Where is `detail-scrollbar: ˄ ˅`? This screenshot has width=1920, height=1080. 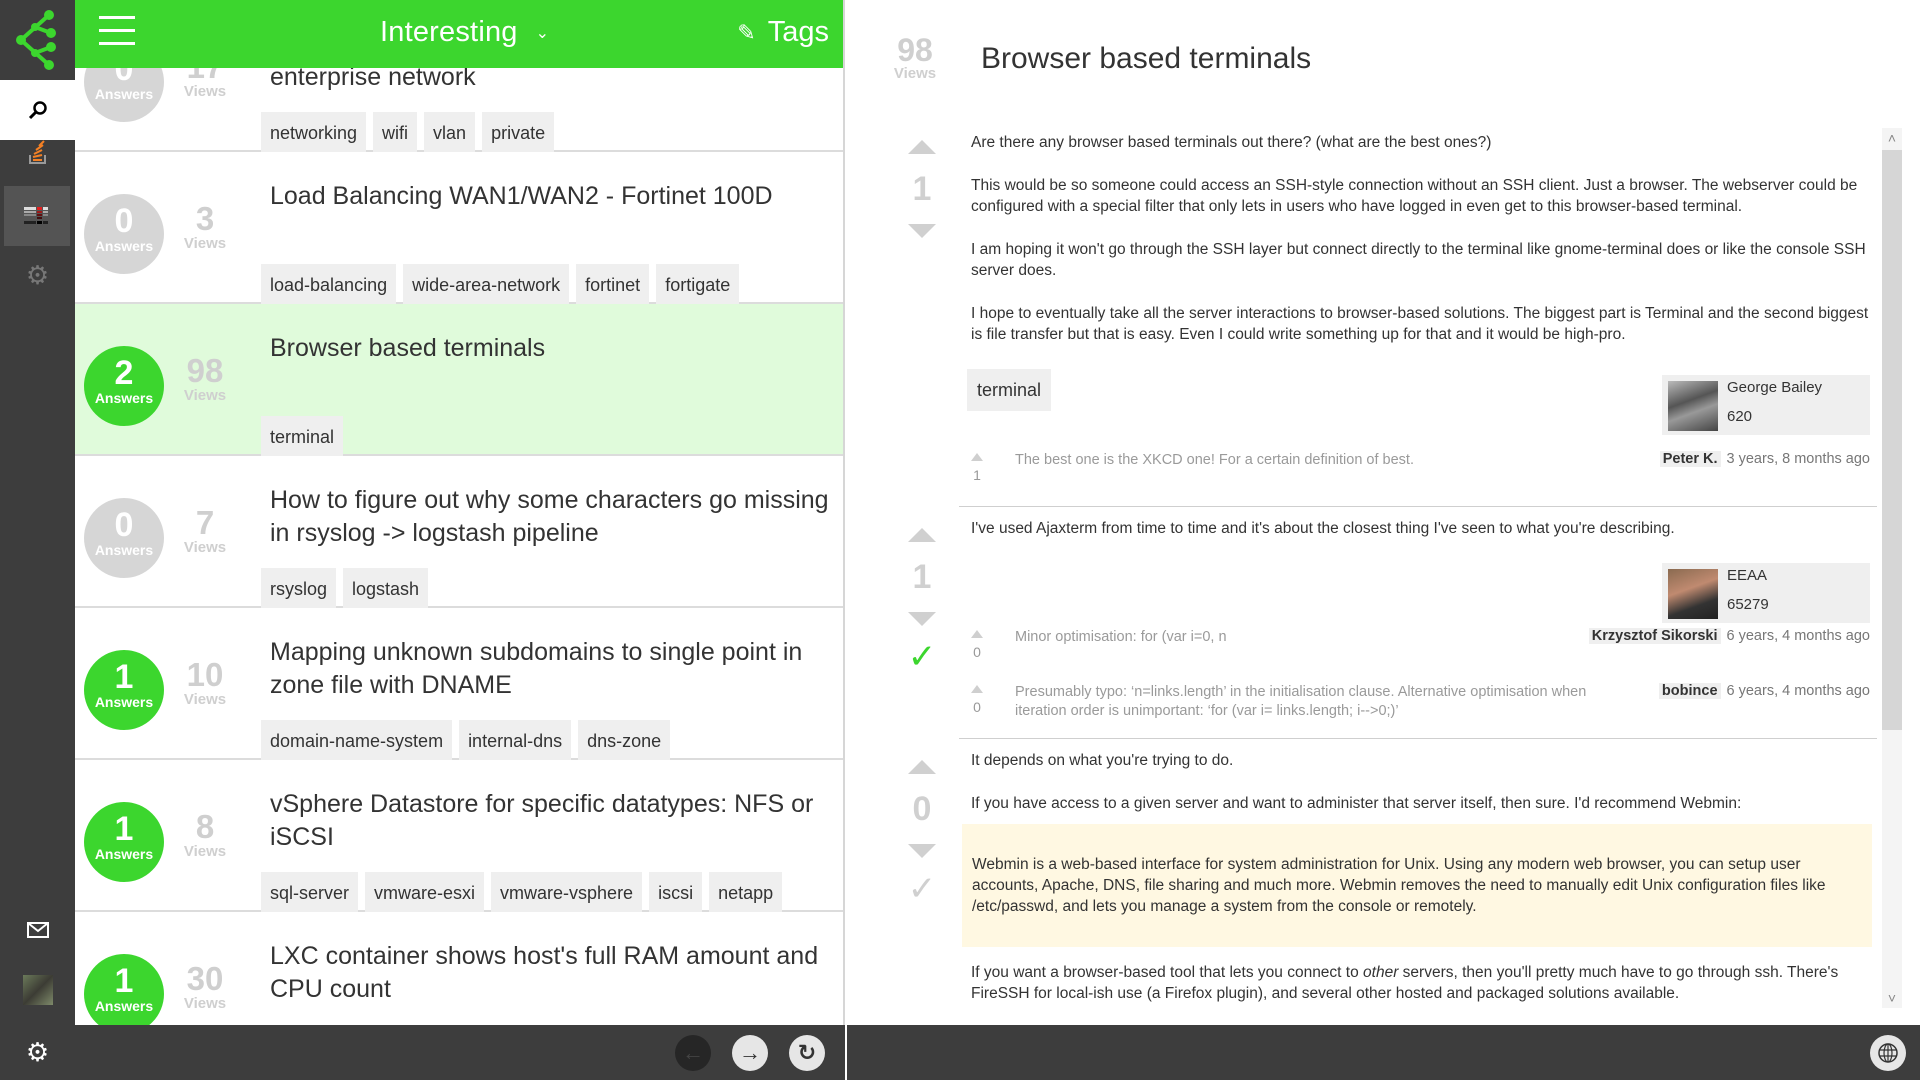
detail-scrollbar: ˄ ˅ is located at coordinates (1892, 568).